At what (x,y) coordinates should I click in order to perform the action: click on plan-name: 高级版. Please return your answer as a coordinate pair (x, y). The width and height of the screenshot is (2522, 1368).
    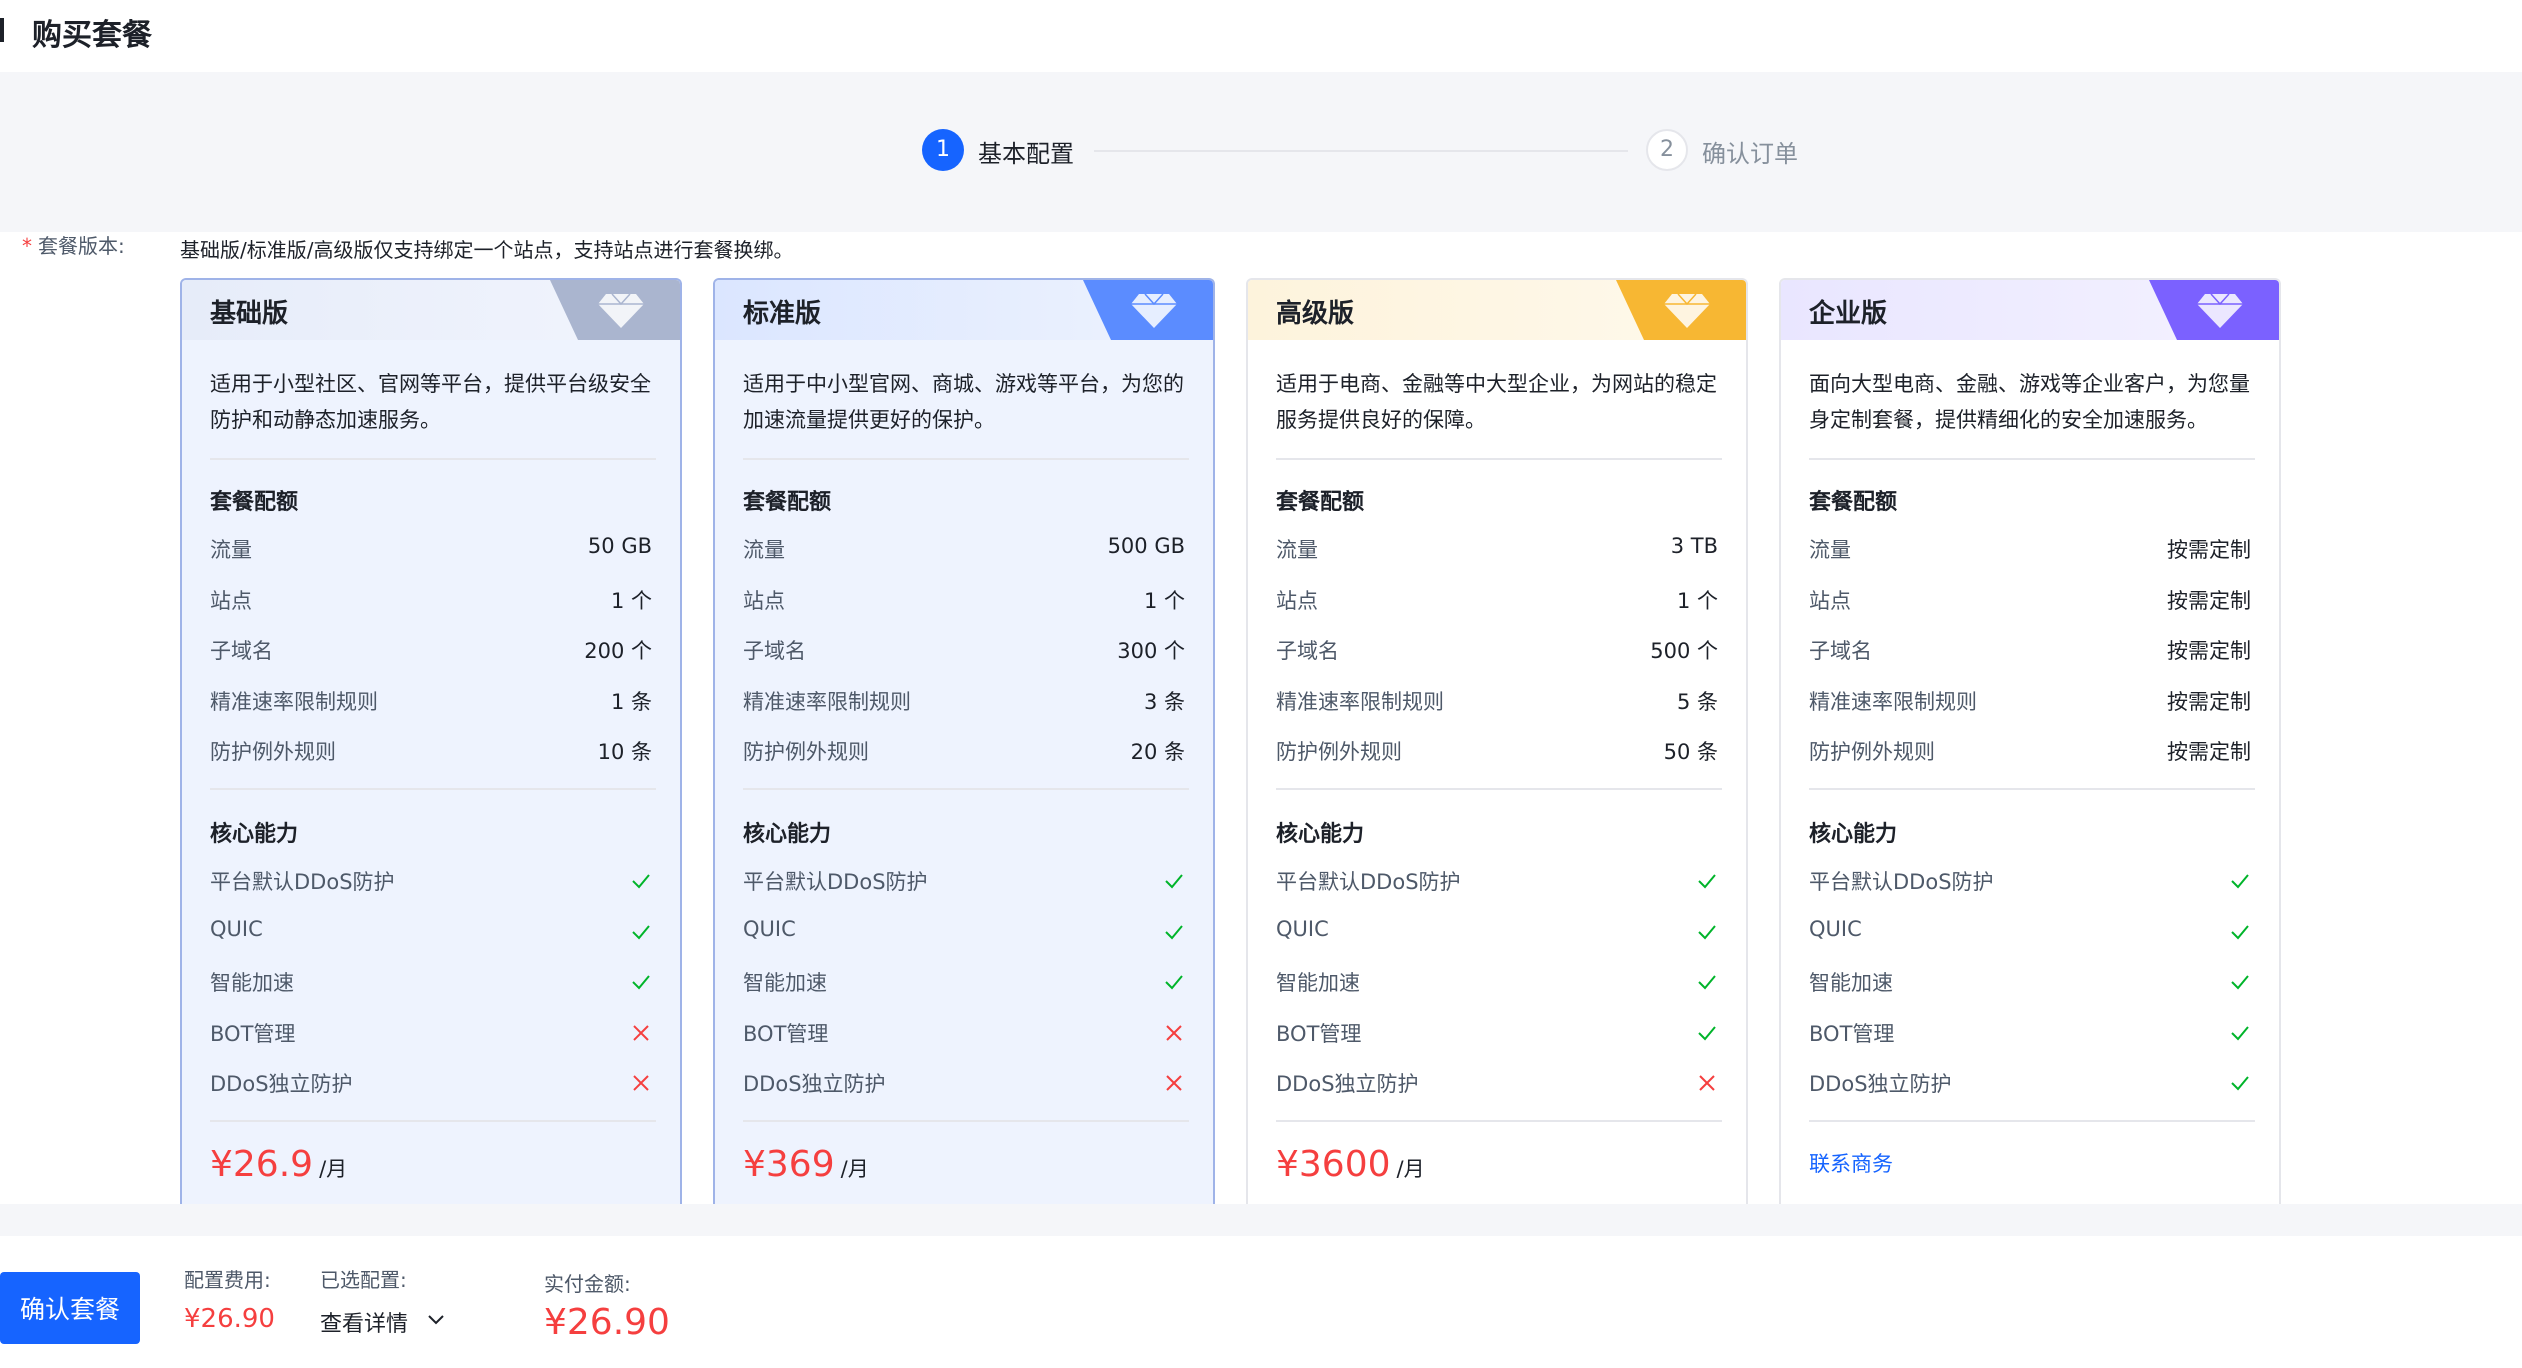
    Looking at the image, I should click on (1315, 314).